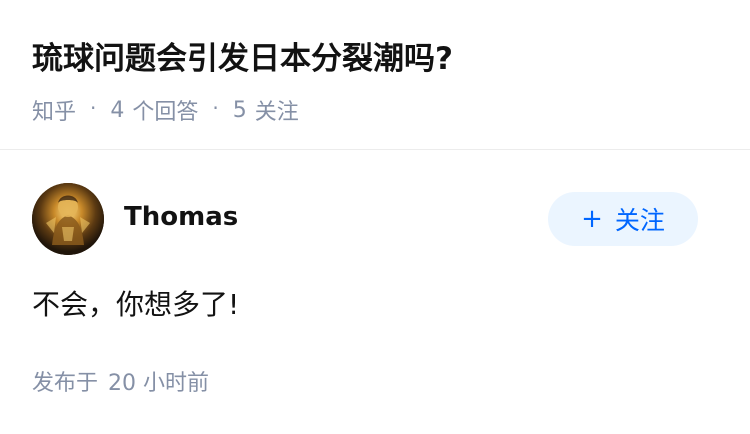 The image size is (750, 434). What do you see at coordinates (65, 383) in the screenshot?
I see `publish-prefix: 发布于` at bounding box center [65, 383].